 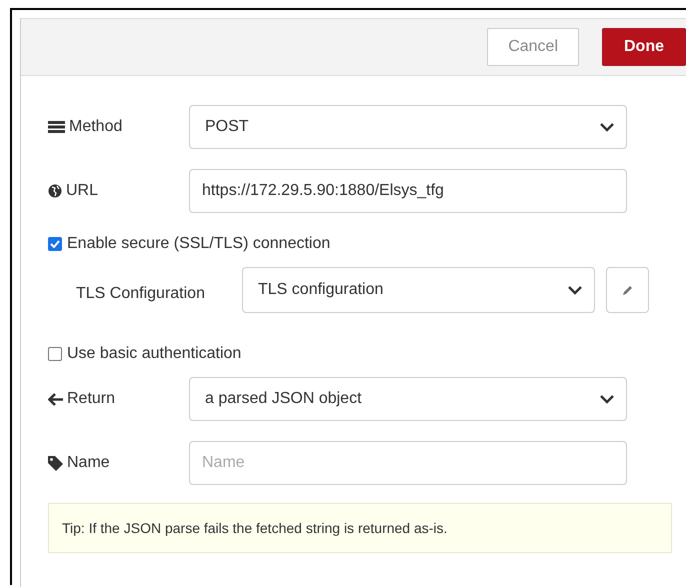 What do you see at coordinates (533, 47) in the screenshot?
I see `cancel-button: Cancel` at bounding box center [533, 47].